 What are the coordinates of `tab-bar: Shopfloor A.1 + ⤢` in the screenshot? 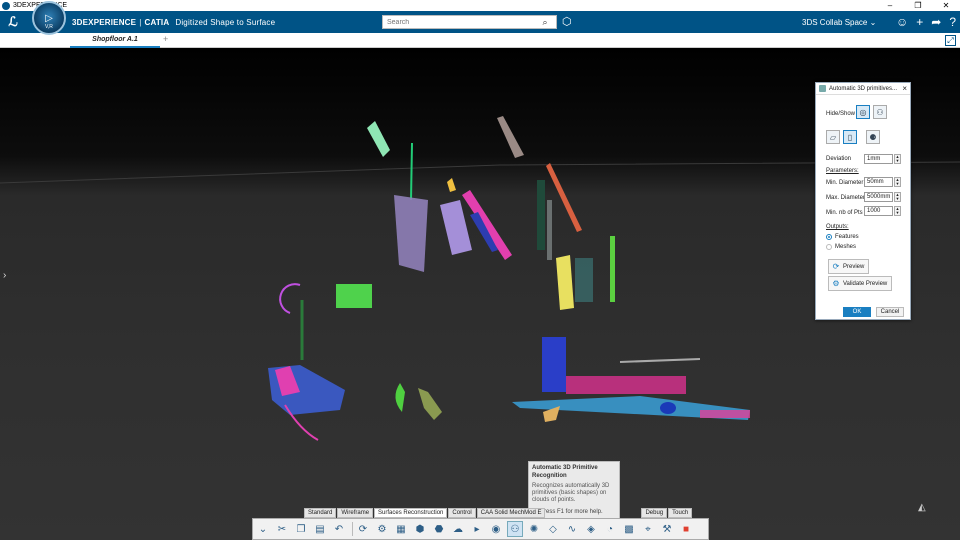 It's located at (480, 40).